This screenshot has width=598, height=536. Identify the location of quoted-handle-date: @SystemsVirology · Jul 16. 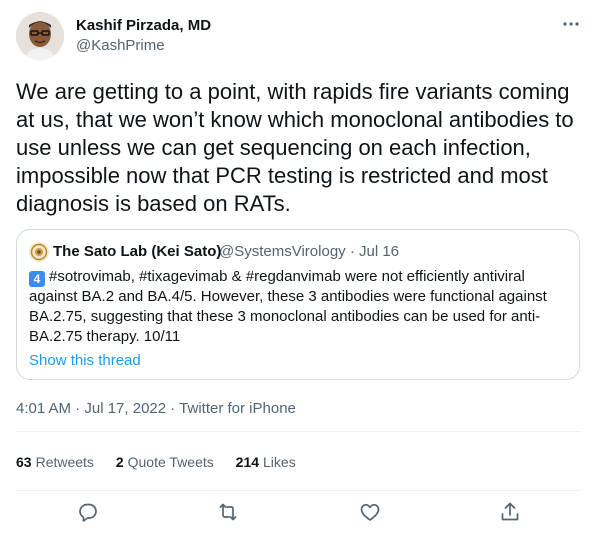
(309, 252).